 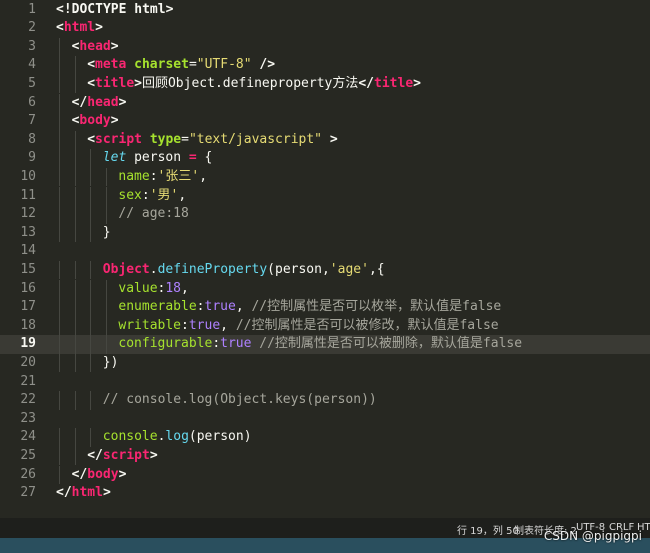 What do you see at coordinates (325, 456) in the screenshot?
I see `code-line: 25 </script>` at bounding box center [325, 456].